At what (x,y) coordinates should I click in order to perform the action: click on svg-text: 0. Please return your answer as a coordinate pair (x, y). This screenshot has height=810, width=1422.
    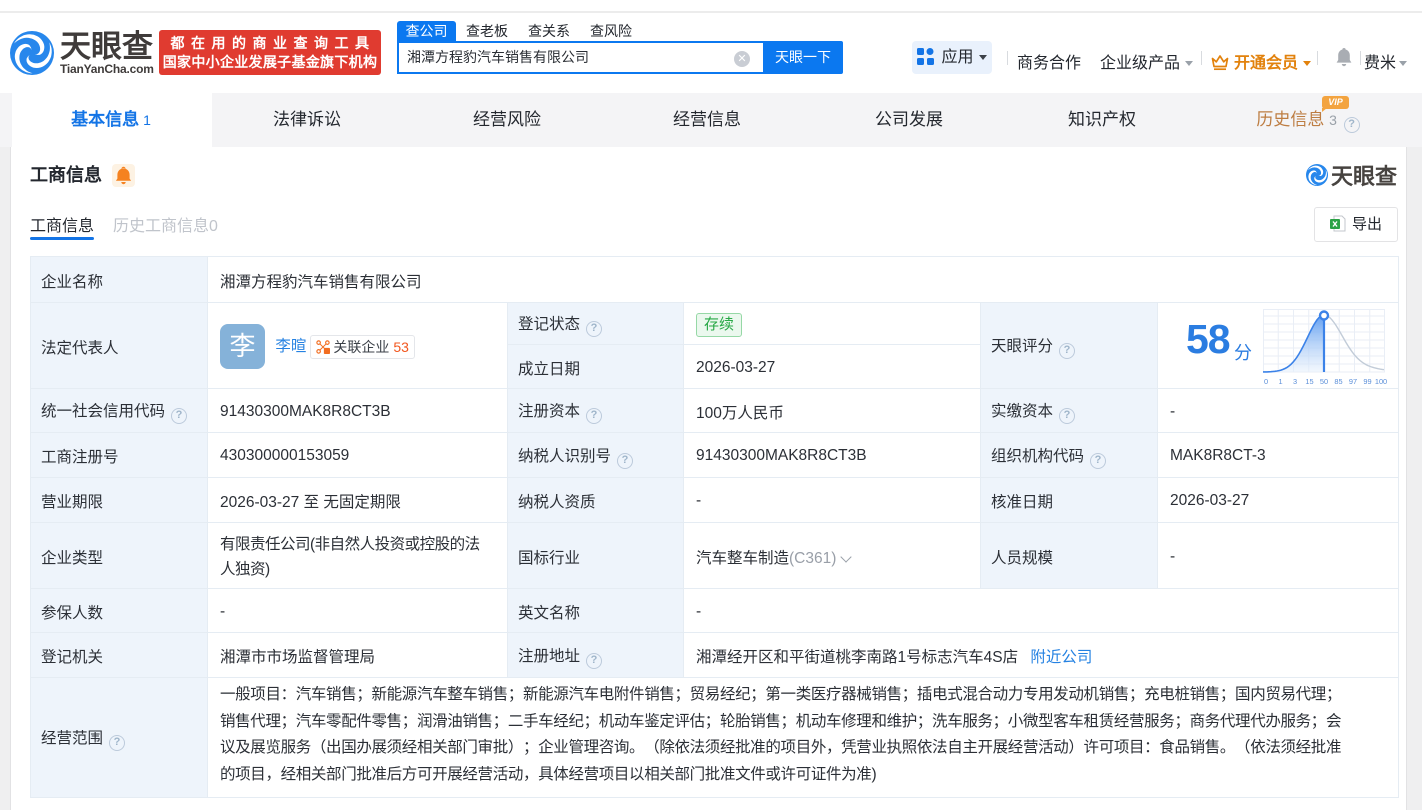
    Looking at the image, I should click on (1266, 381).